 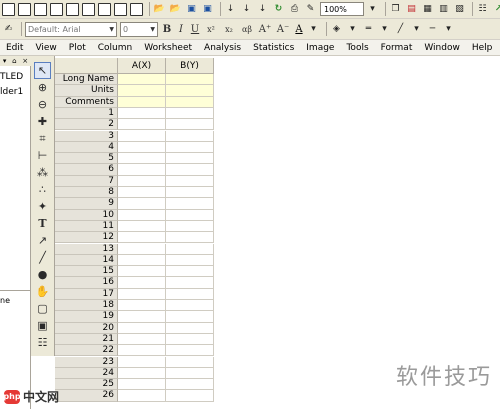 What do you see at coordinates (86, 272) in the screenshot?
I see `row-header: 15` at bounding box center [86, 272].